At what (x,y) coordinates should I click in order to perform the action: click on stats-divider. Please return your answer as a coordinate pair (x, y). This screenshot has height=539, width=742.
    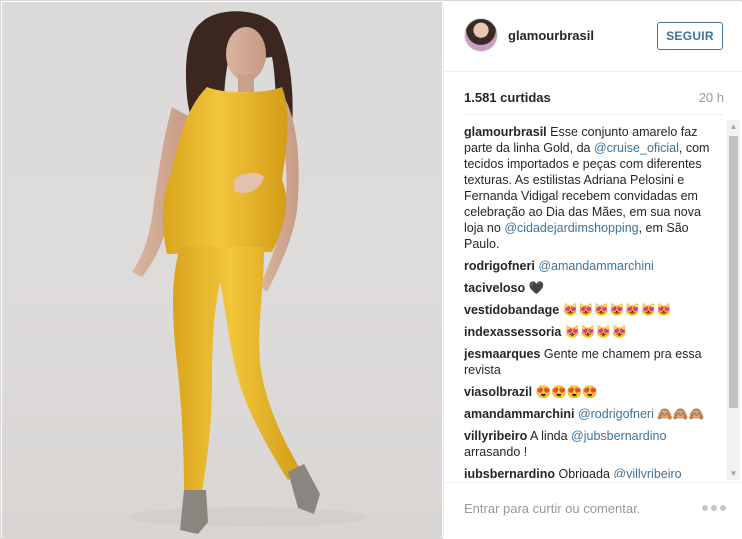
    Looking at the image, I should click on (594, 114).